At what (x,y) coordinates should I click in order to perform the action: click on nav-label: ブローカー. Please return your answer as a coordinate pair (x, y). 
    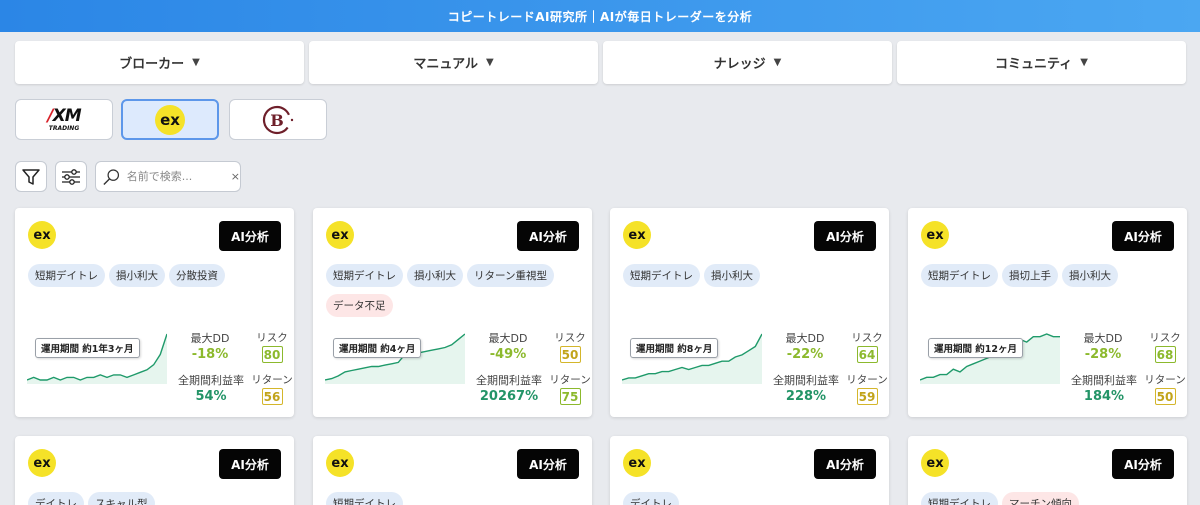
    Looking at the image, I should click on (152, 64).